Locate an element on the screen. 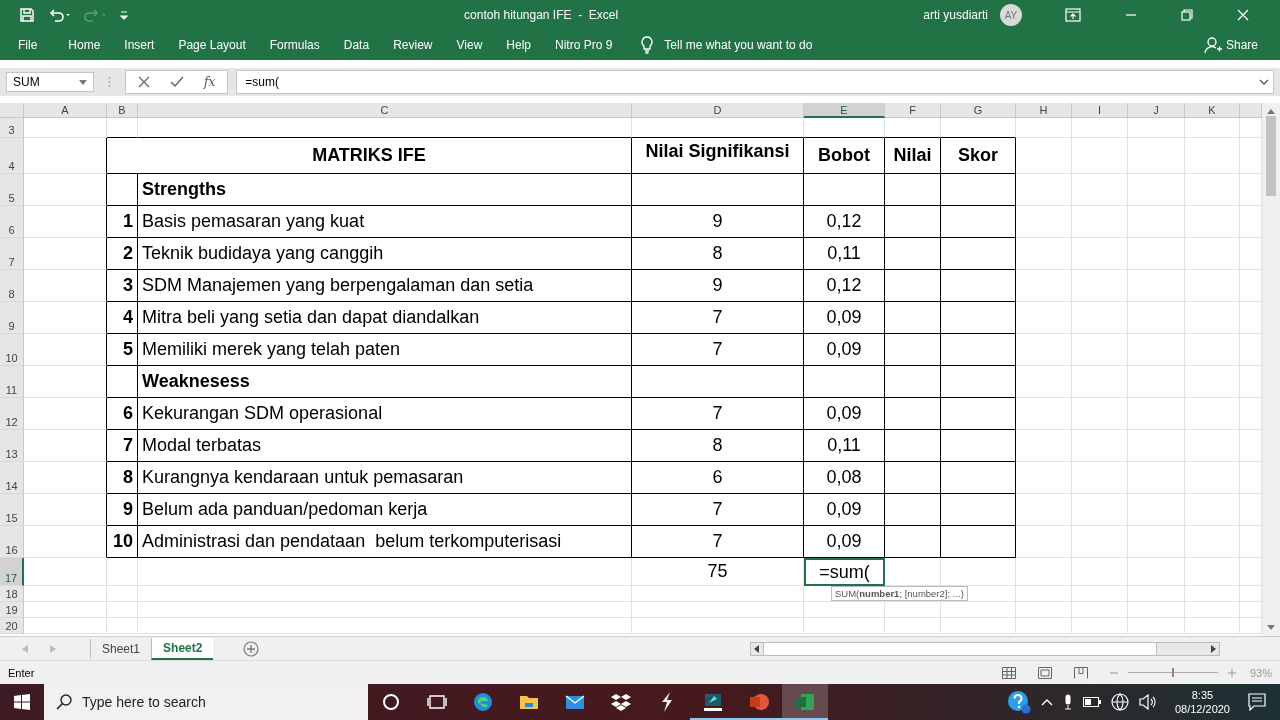  search-field: Type here to search is located at coordinates (206, 702).